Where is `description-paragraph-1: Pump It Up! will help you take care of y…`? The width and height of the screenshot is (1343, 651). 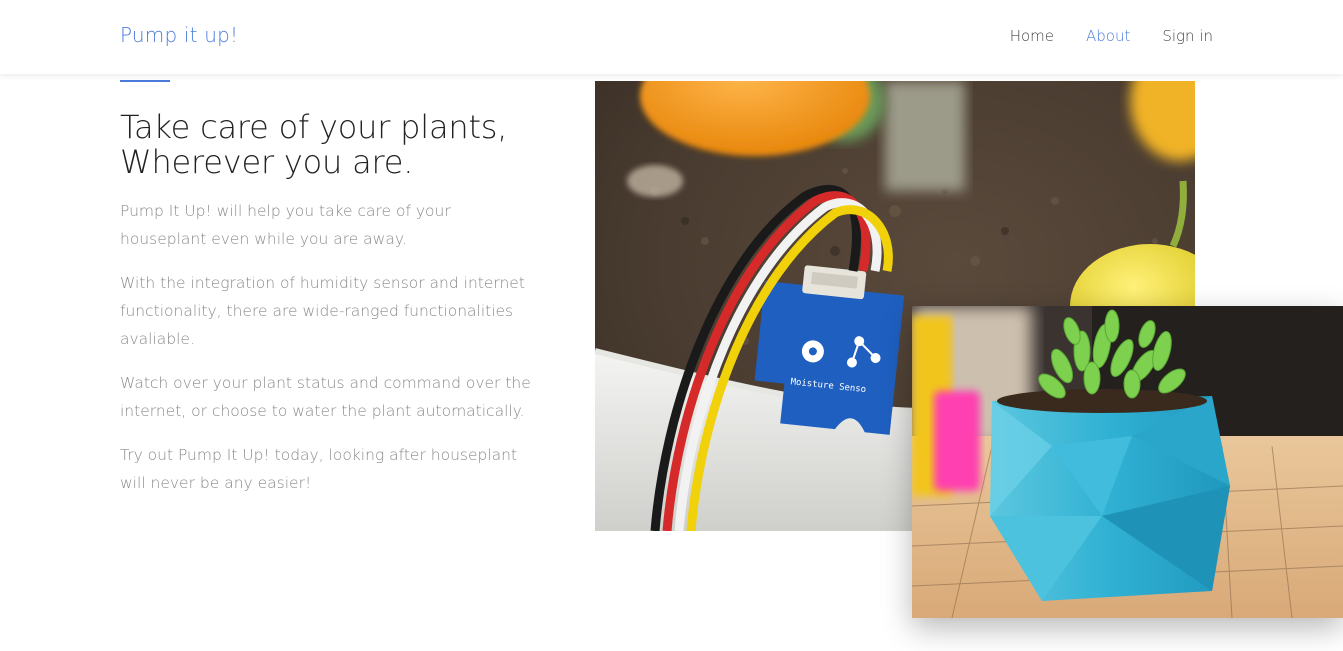
description-paragraph-1: Pump It Up! will help you take care of y… is located at coordinates (285, 225).